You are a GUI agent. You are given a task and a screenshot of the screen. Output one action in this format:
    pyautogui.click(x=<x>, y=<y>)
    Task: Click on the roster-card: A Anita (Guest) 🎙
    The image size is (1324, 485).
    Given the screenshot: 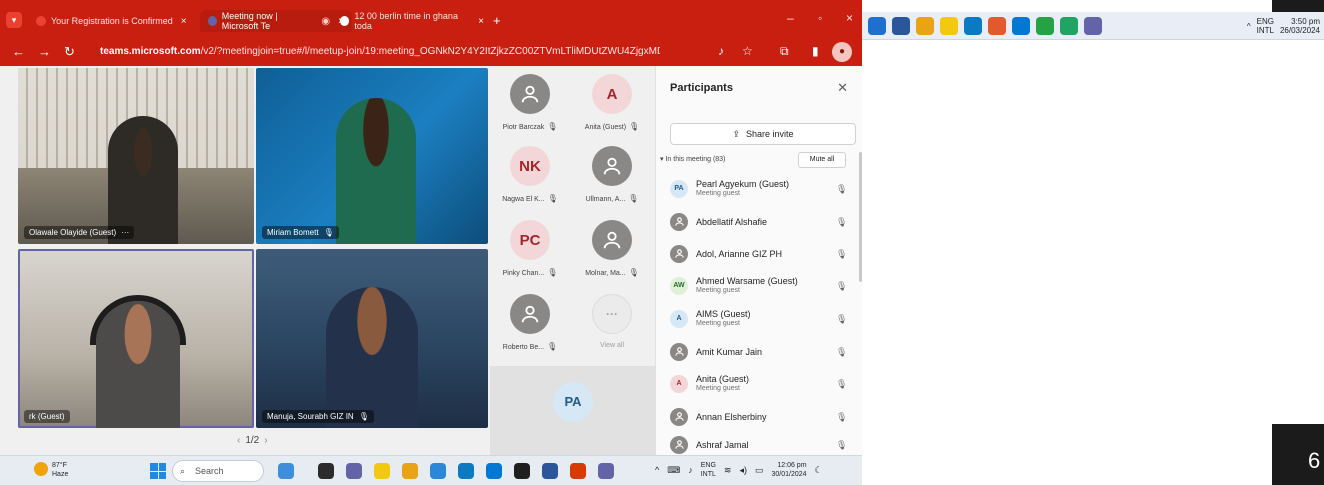 What is the action you would take?
    pyautogui.click(x=612, y=101)
    